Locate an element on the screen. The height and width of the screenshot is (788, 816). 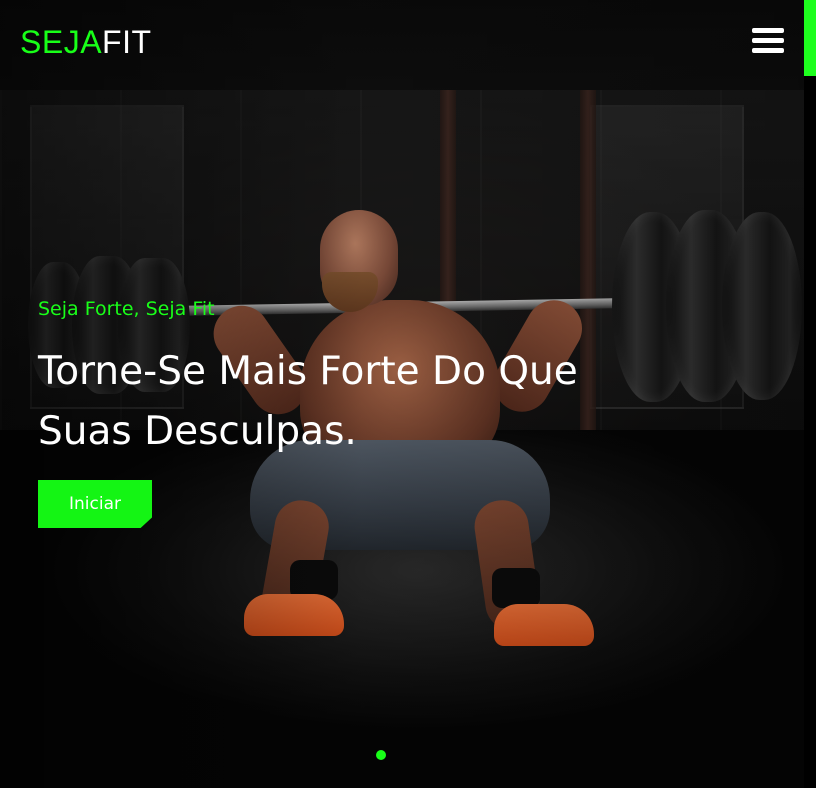
site-logo: SEJAFIT is located at coordinates (86, 42).